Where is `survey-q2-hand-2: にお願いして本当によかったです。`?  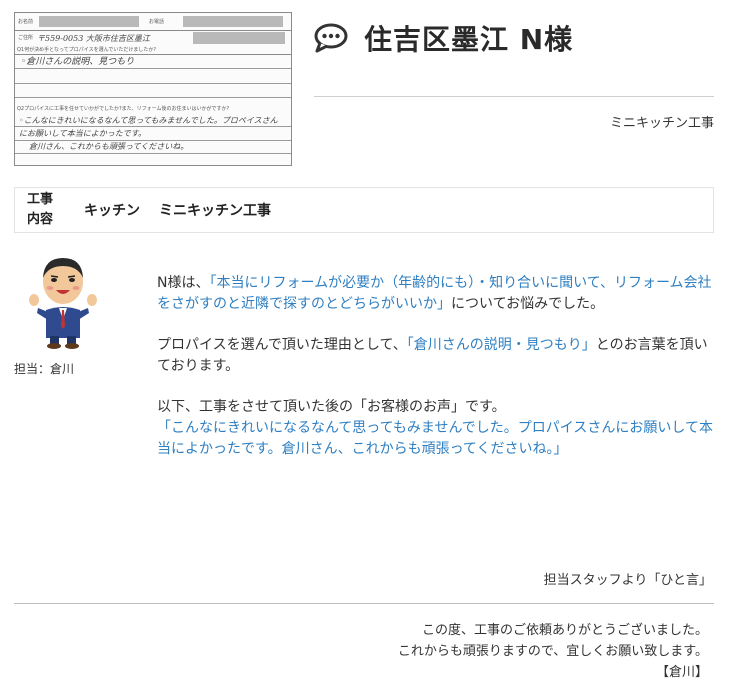
survey-q2-hand-2: にお願いして本当によかったです。 is located at coordinates (82, 133).